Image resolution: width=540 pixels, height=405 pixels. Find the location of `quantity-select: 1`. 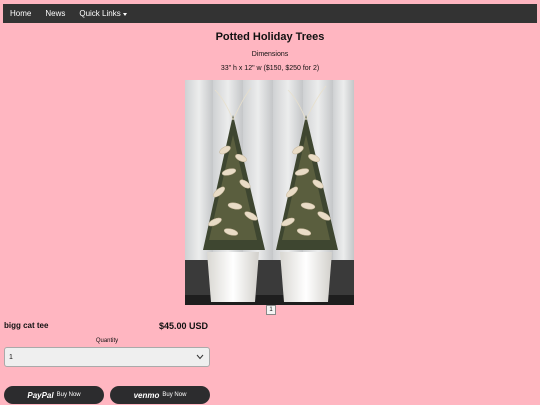

quantity-select: 1 is located at coordinates (107, 357).